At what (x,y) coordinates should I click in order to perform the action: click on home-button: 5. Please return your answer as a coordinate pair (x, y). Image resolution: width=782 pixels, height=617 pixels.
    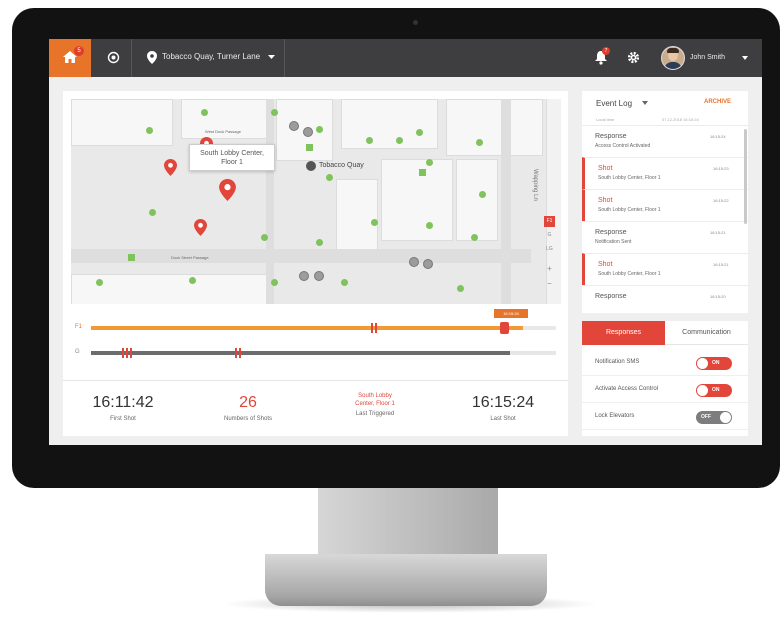
    Looking at the image, I should click on (70, 58).